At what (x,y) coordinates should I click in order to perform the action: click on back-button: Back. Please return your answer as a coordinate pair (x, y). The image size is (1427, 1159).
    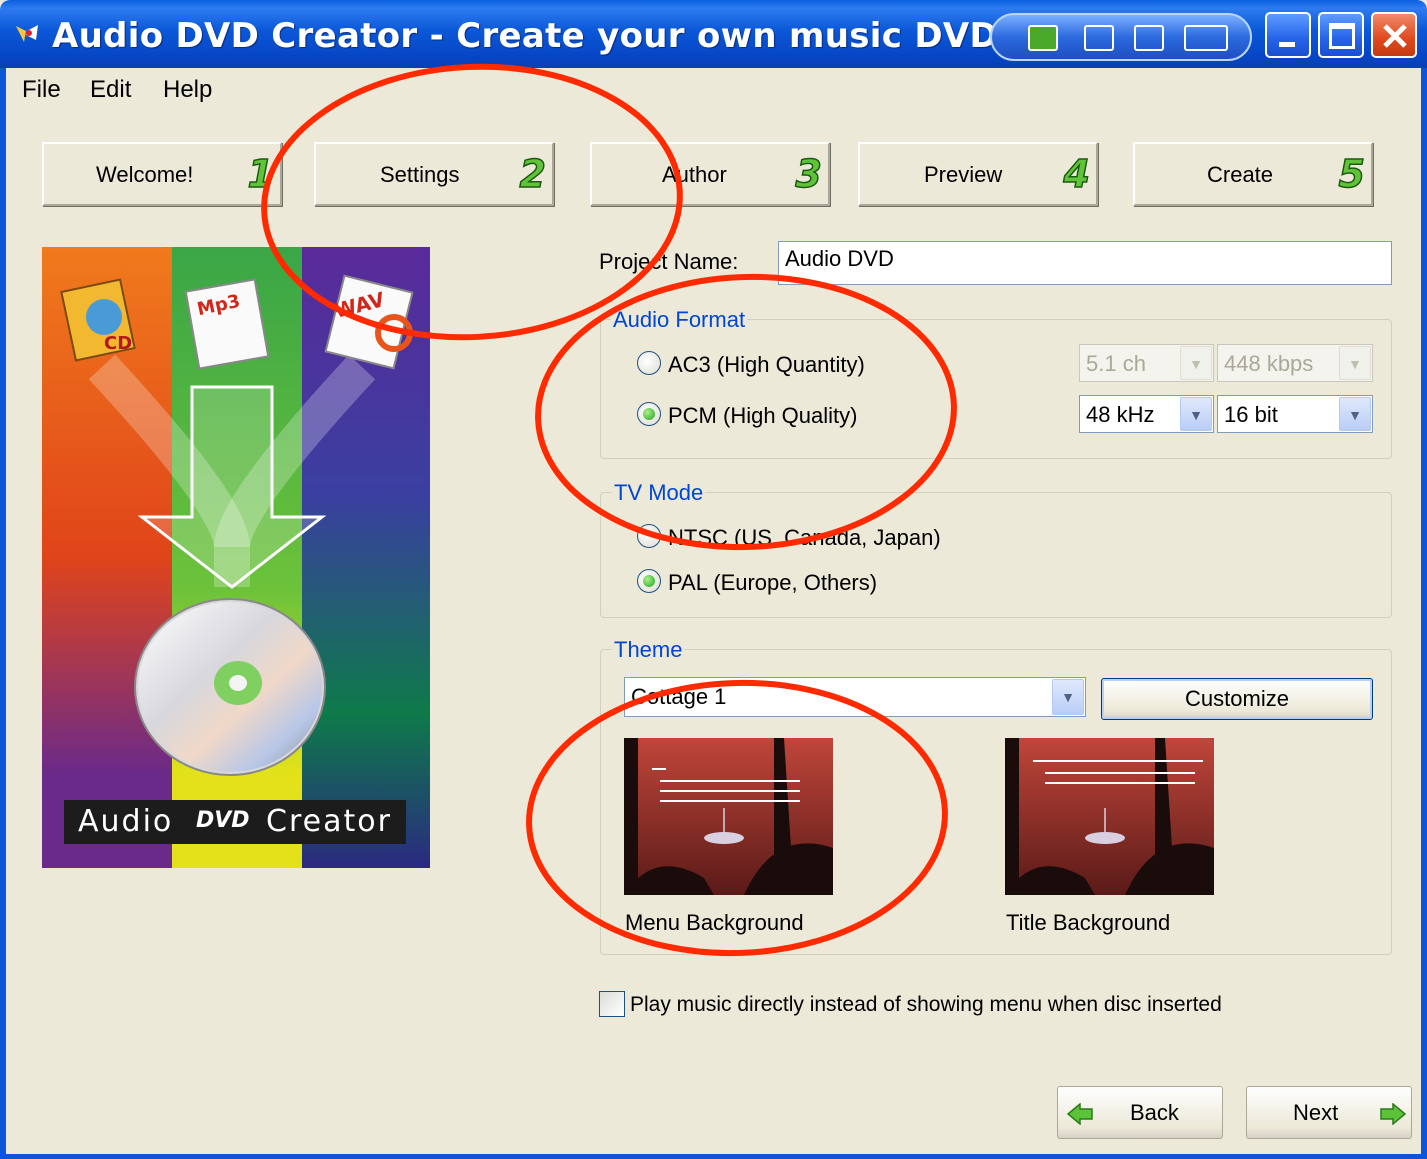
    Looking at the image, I should click on (1140, 1112).